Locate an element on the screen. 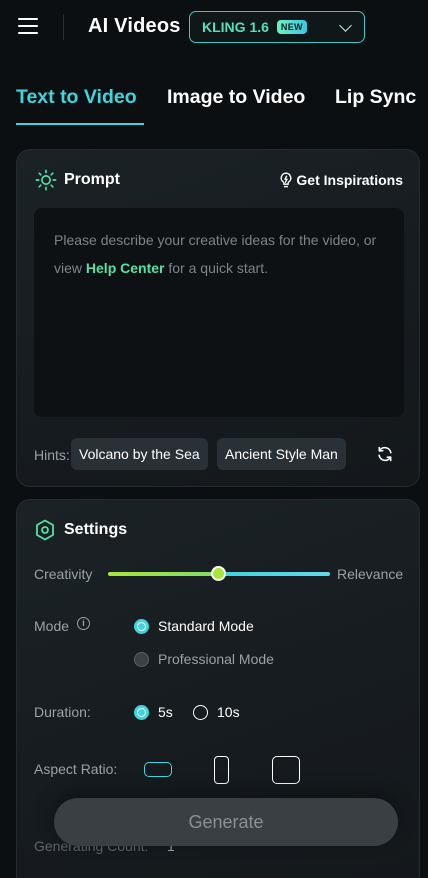 The width and height of the screenshot is (428, 878). settings-title: Settings is located at coordinates (96, 529).